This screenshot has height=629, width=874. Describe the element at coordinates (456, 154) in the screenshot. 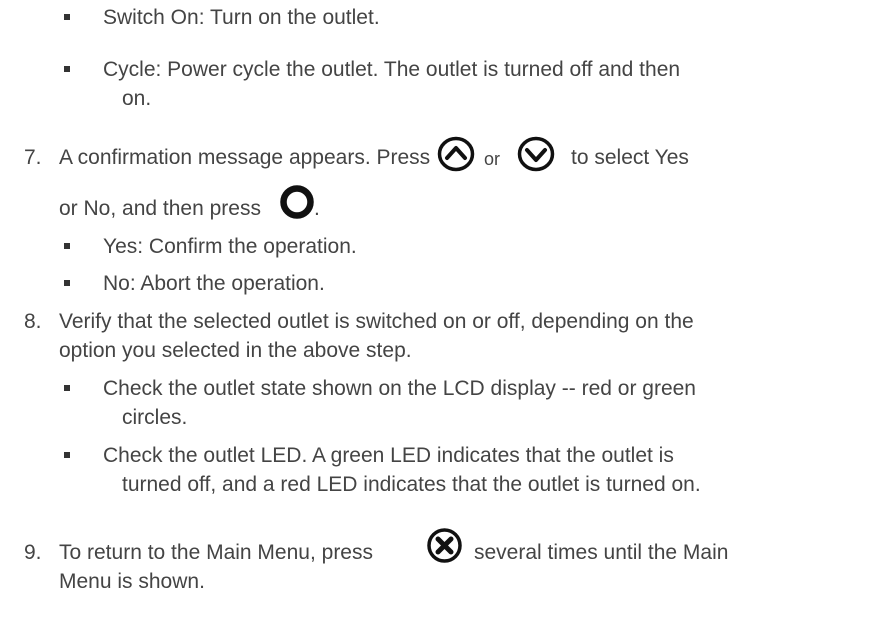

I see `up-button-icon` at that location.